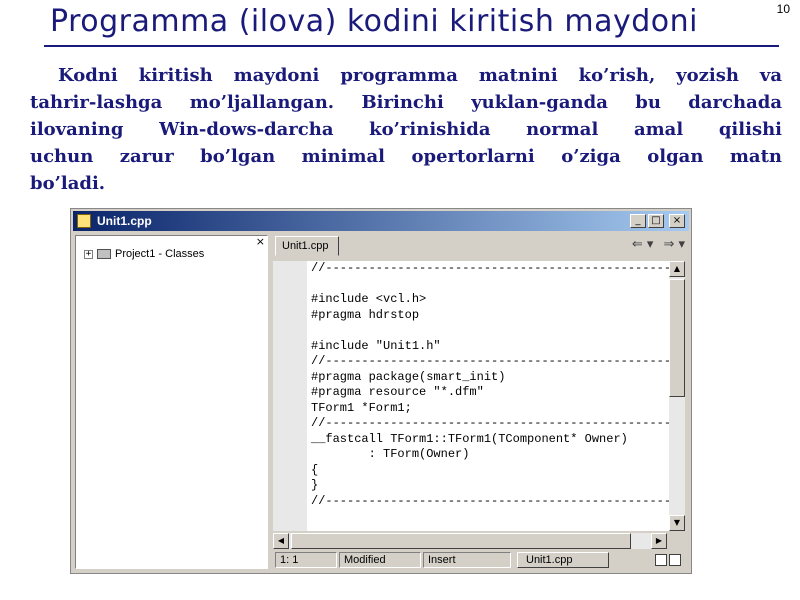 This screenshot has height=600, width=800. What do you see at coordinates (315, 485) in the screenshot?
I see `code-line: }` at bounding box center [315, 485].